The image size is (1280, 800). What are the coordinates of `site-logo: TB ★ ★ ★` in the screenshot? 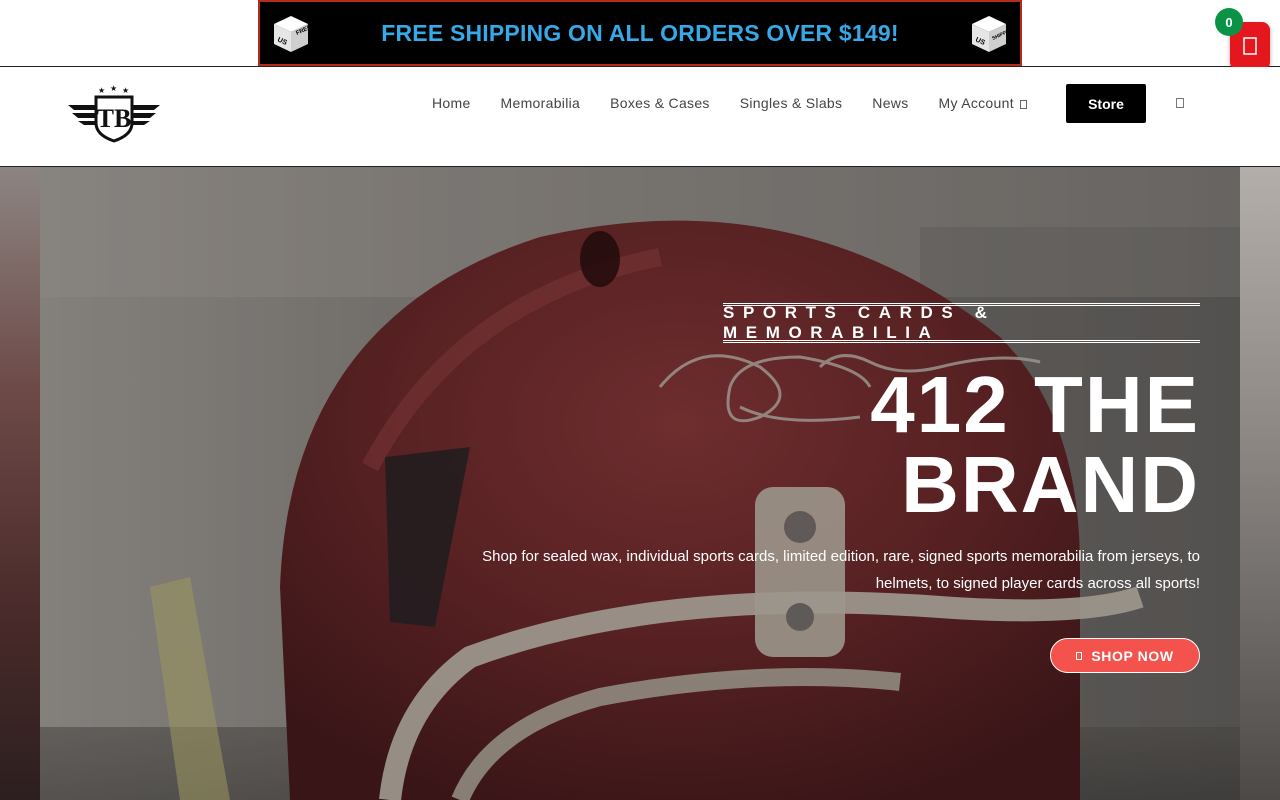 It's located at (114, 113).